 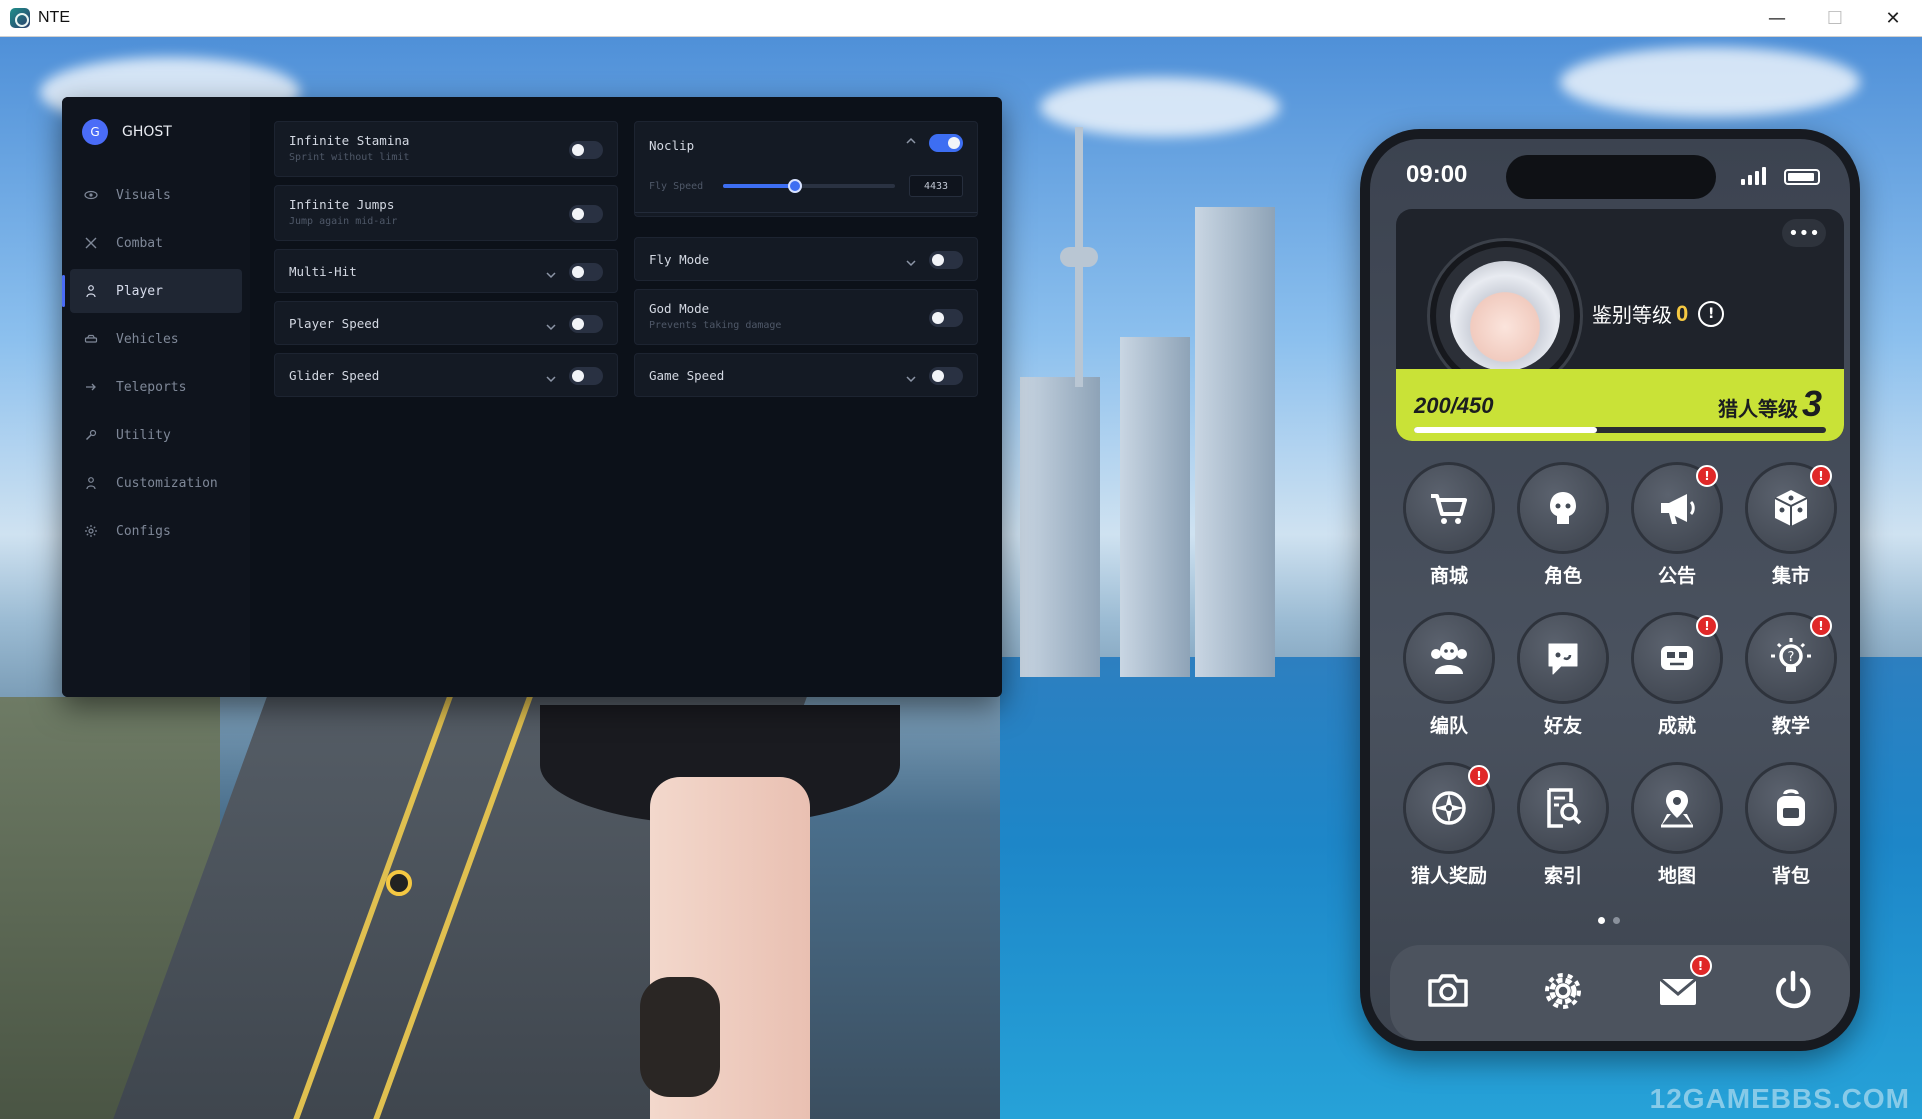 I want to click on sidebar-item-teleports: Teleports, so click(x=156, y=387).